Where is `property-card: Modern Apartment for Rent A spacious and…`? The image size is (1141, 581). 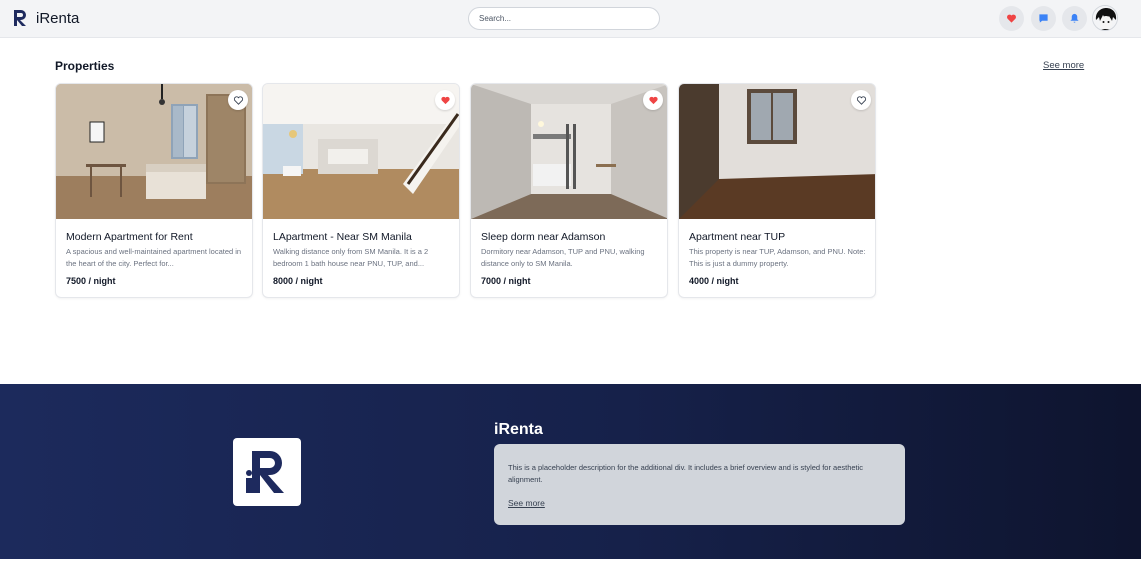 property-card: Modern Apartment for Rent A spacious and… is located at coordinates (154, 190).